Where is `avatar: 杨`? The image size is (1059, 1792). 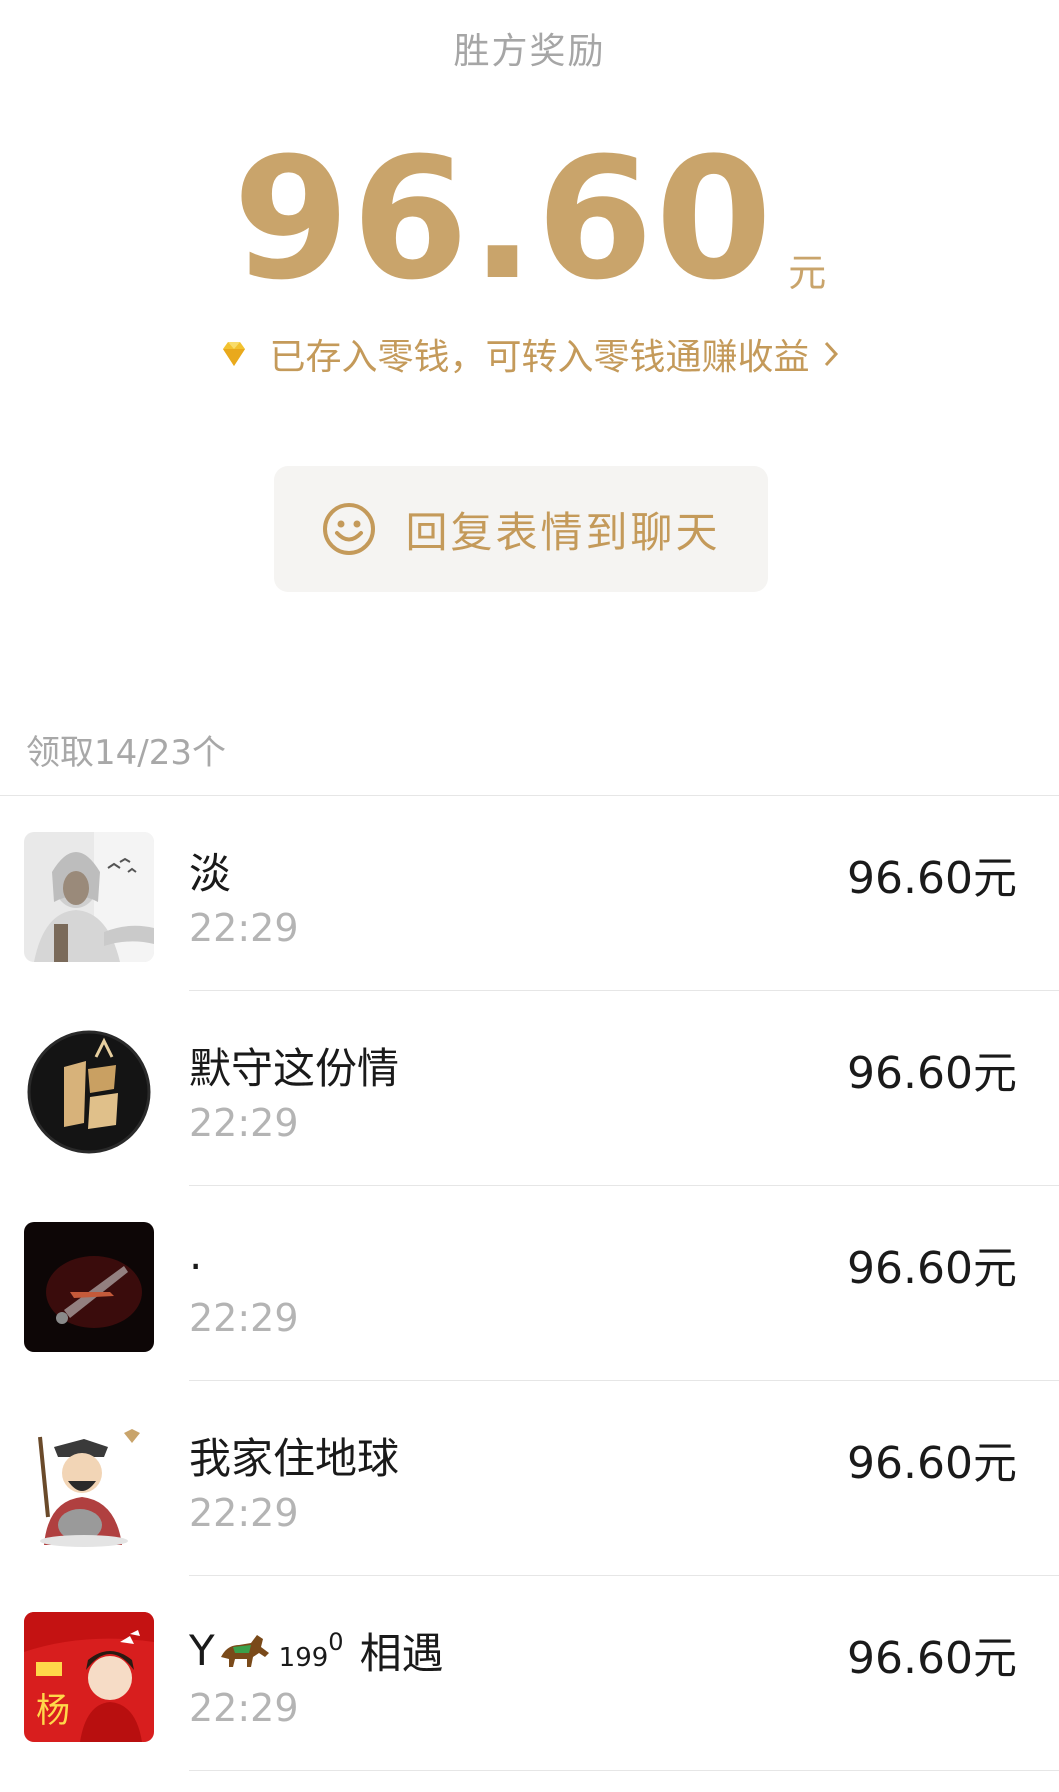
avatar: 杨 is located at coordinates (89, 1677).